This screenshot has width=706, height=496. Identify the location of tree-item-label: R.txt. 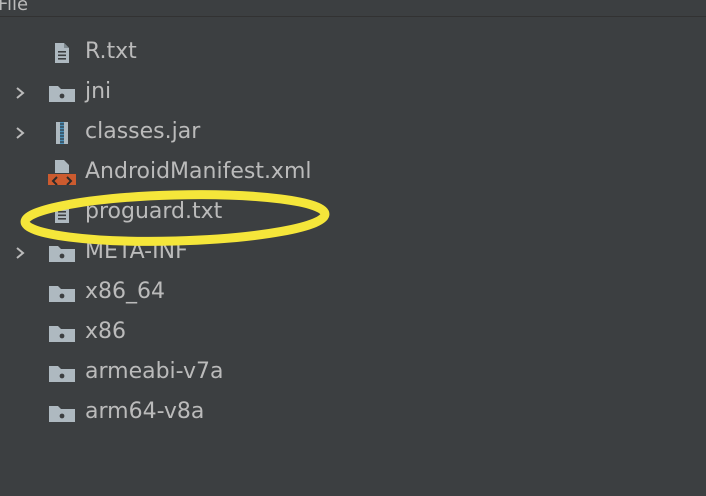
(111, 51).